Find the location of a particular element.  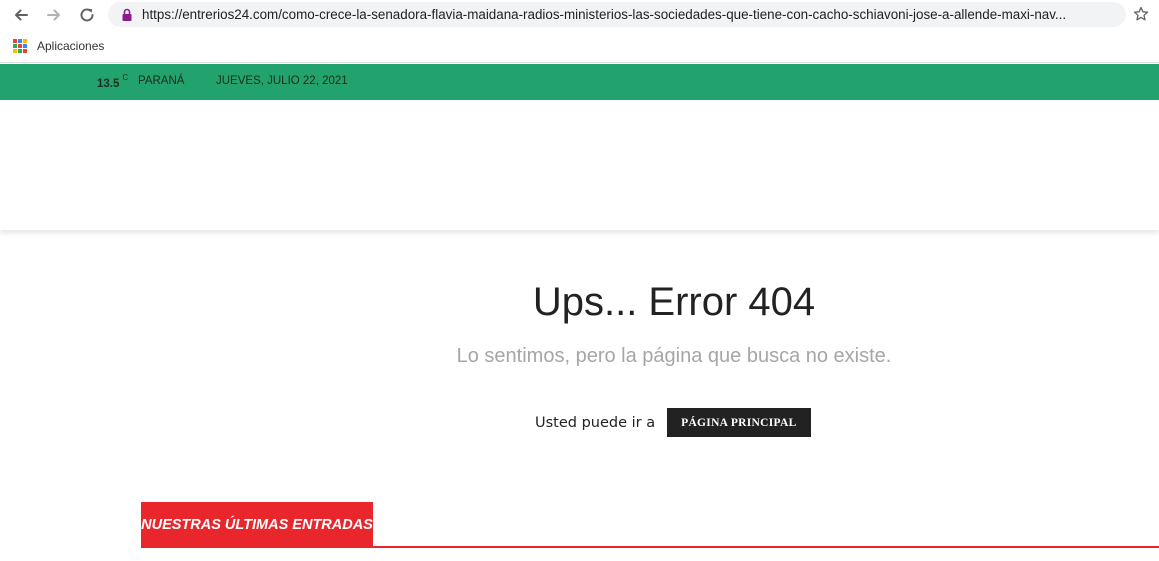

moon-icon is located at coordinates (83, 82).